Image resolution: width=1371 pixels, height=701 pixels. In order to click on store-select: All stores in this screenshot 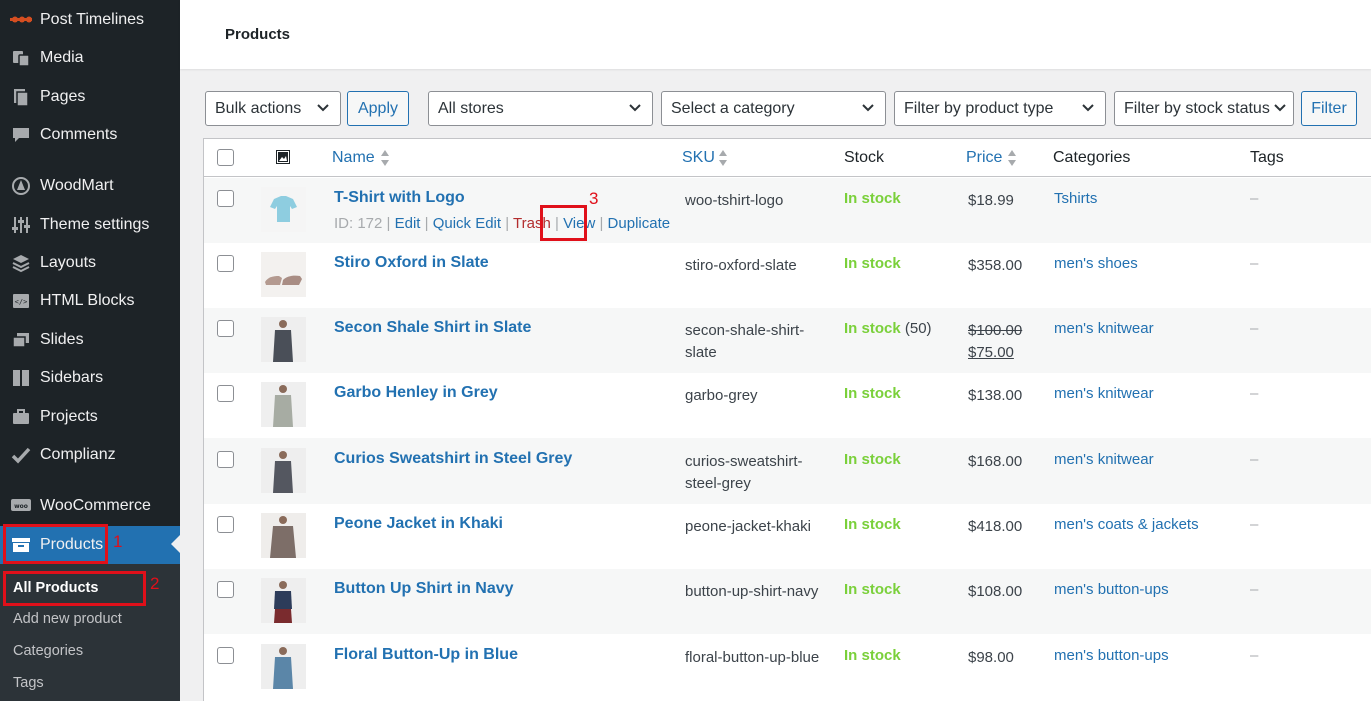, I will do `click(540, 108)`.